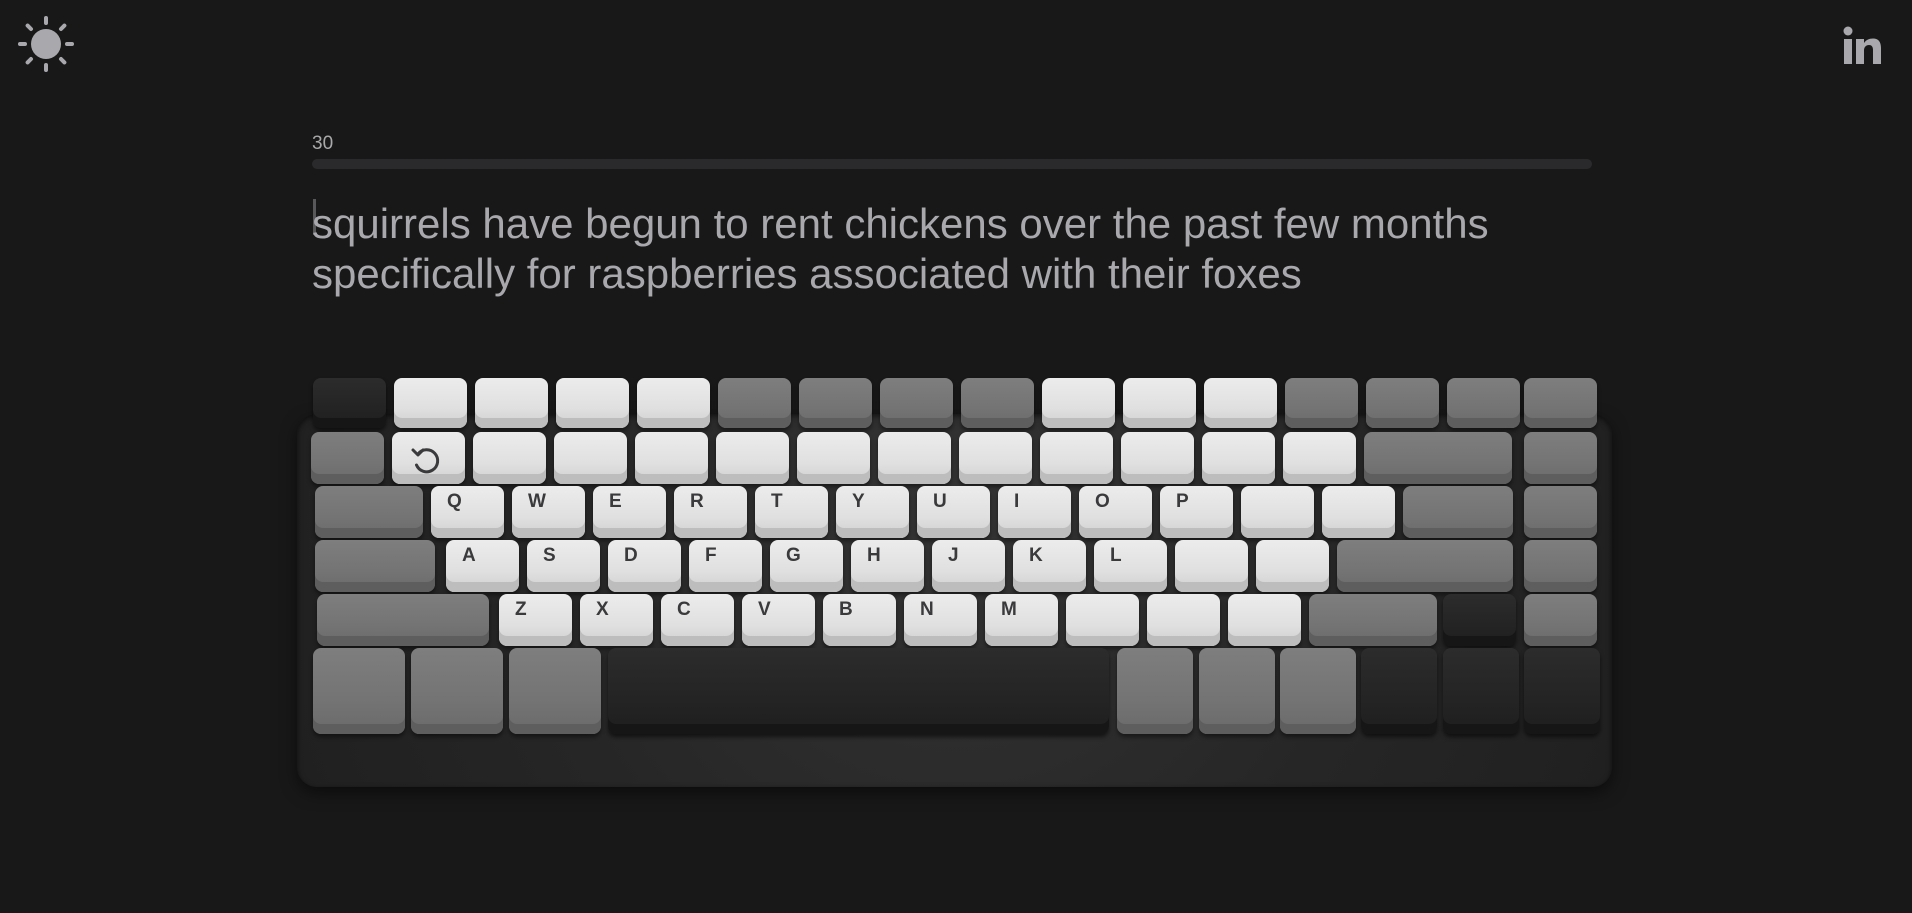 This screenshot has height=913, width=1912. Describe the element at coordinates (1196, 512) in the screenshot. I see `key-p: P` at that location.